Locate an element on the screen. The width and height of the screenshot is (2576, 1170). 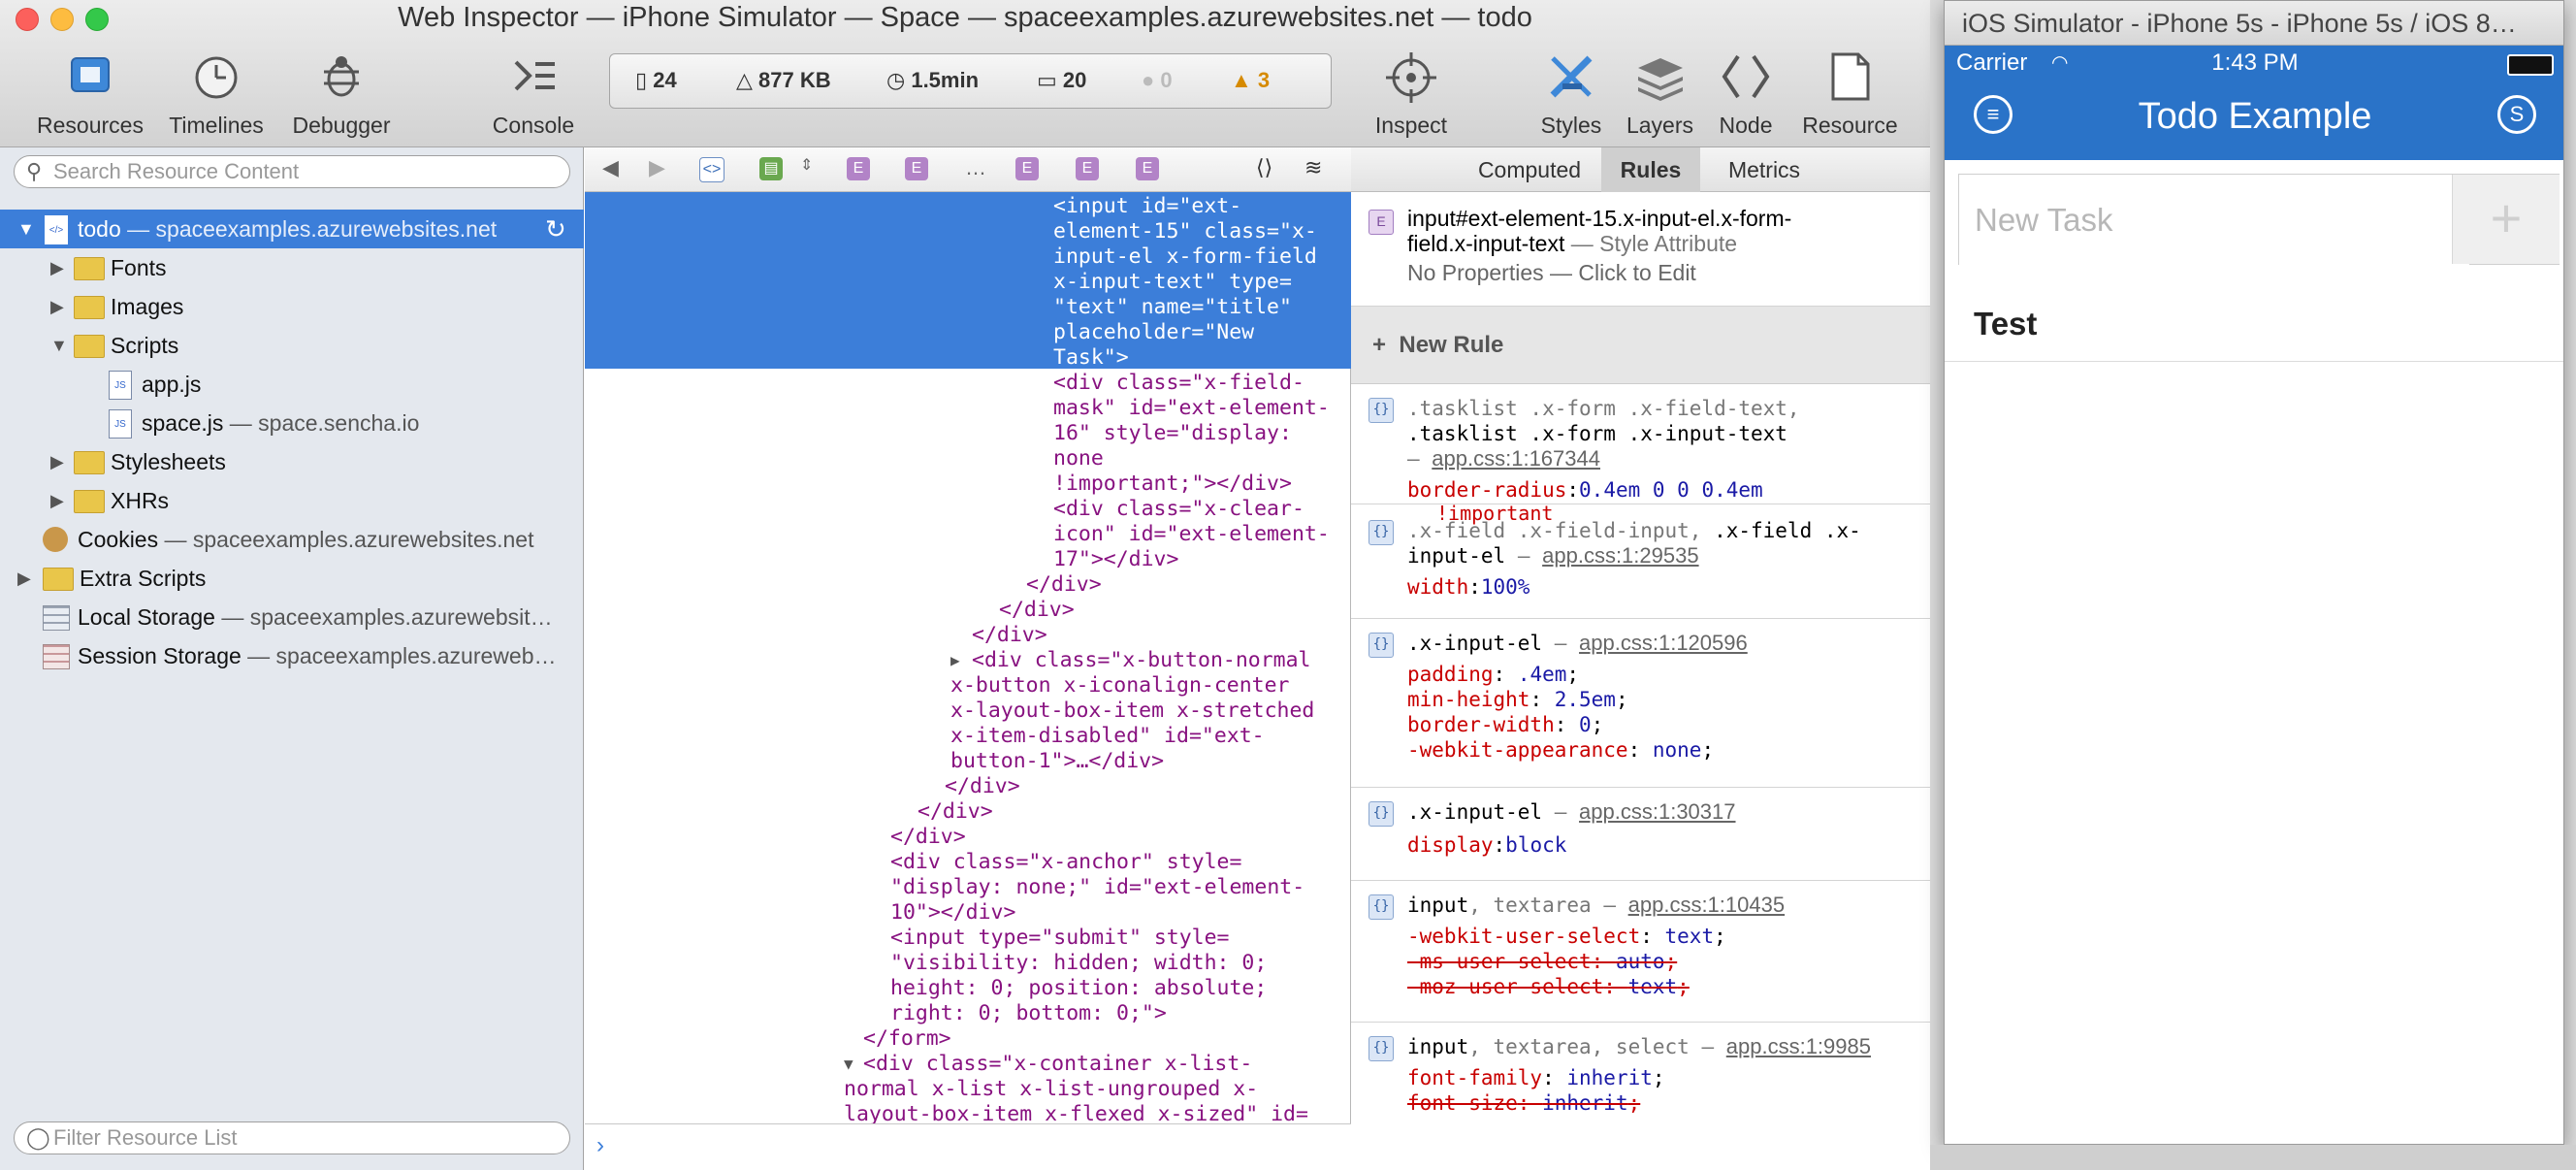
rule-property: -webkit-user-select: text; is located at coordinates (1566, 936).